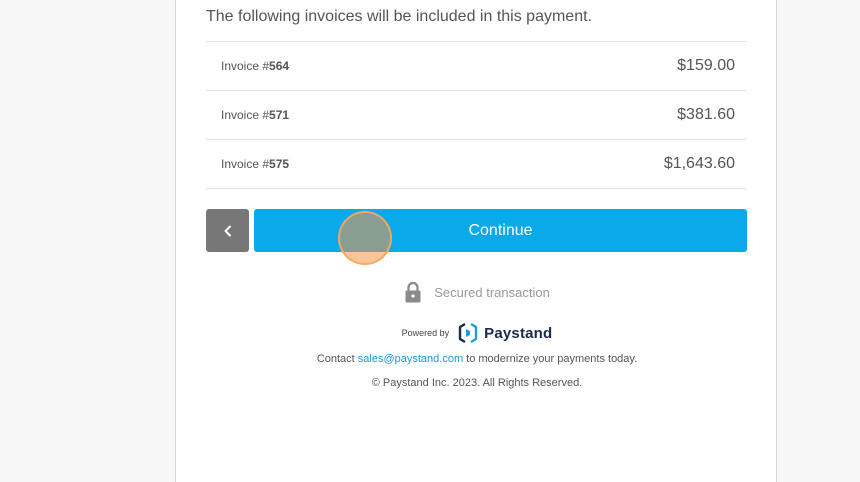  What do you see at coordinates (279, 115) in the screenshot?
I see `invoice-number: 571` at bounding box center [279, 115].